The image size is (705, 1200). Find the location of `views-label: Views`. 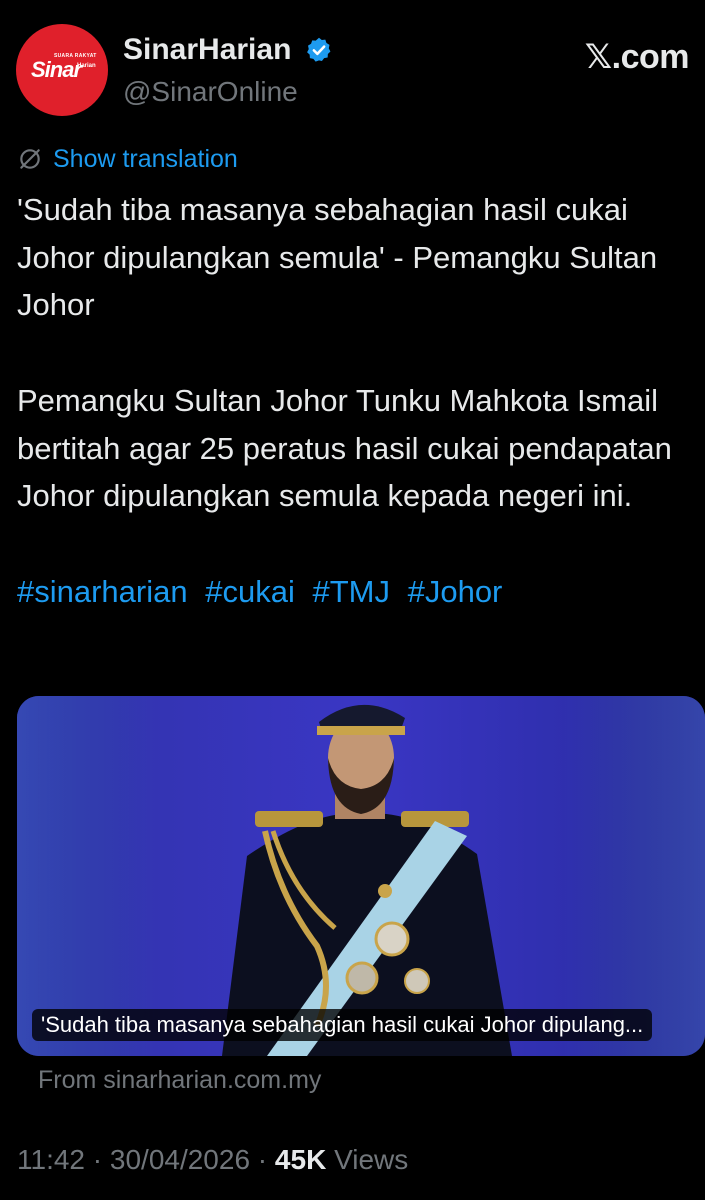

views-label: Views is located at coordinates (367, 1159).